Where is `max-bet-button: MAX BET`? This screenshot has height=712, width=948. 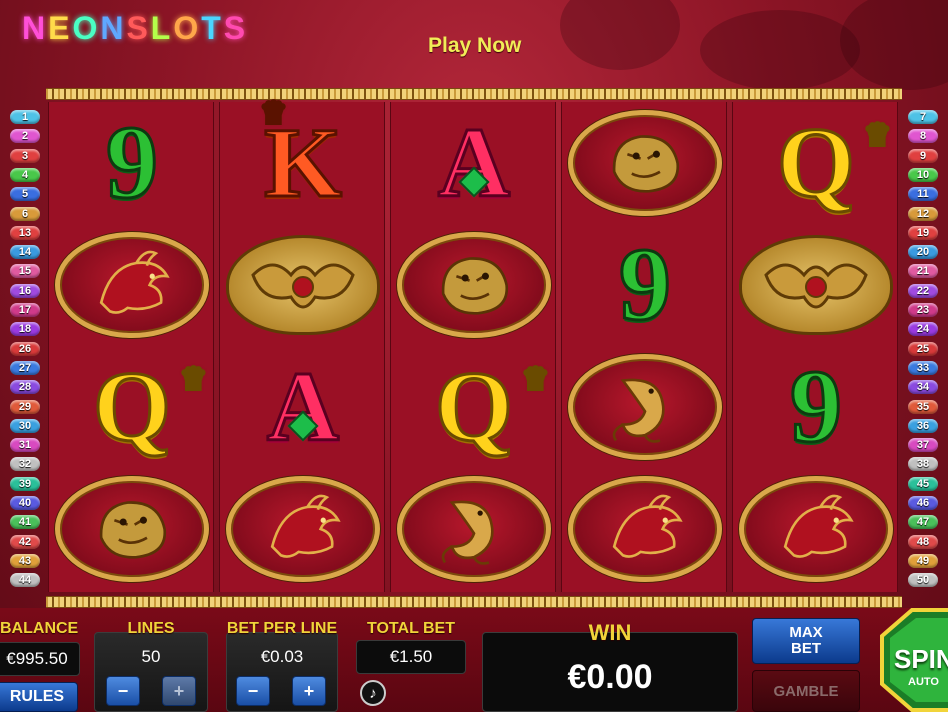
max-bet-button: MAX BET is located at coordinates (806, 641).